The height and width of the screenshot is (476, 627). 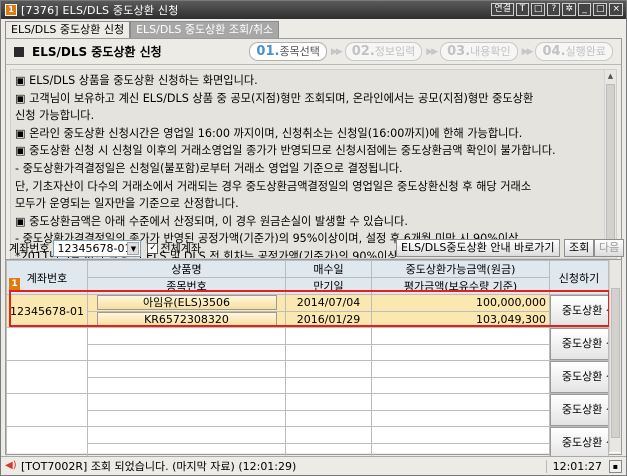 What do you see at coordinates (579, 277) in the screenshot?
I see `col-header-apply: 신청하기` at bounding box center [579, 277].